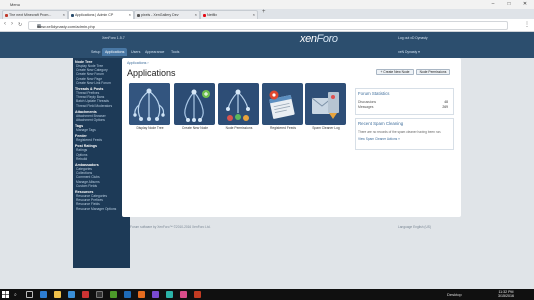 The width and height of the screenshot is (534, 300). Describe the element at coordinates (115, 52) in the screenshot. I see `nav-applications: Applications` at that location.